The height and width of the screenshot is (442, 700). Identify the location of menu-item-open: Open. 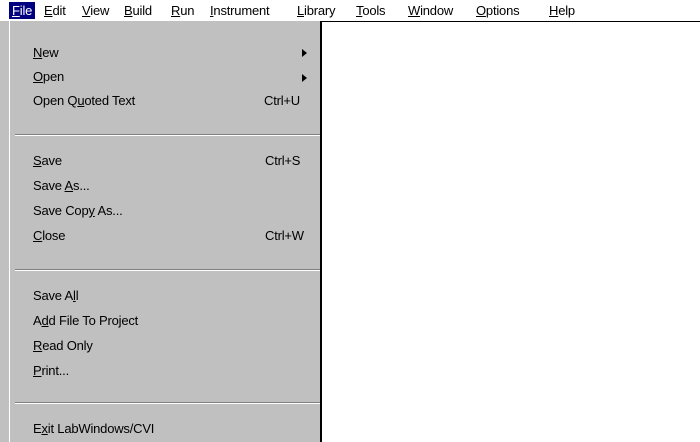
(48, 77).